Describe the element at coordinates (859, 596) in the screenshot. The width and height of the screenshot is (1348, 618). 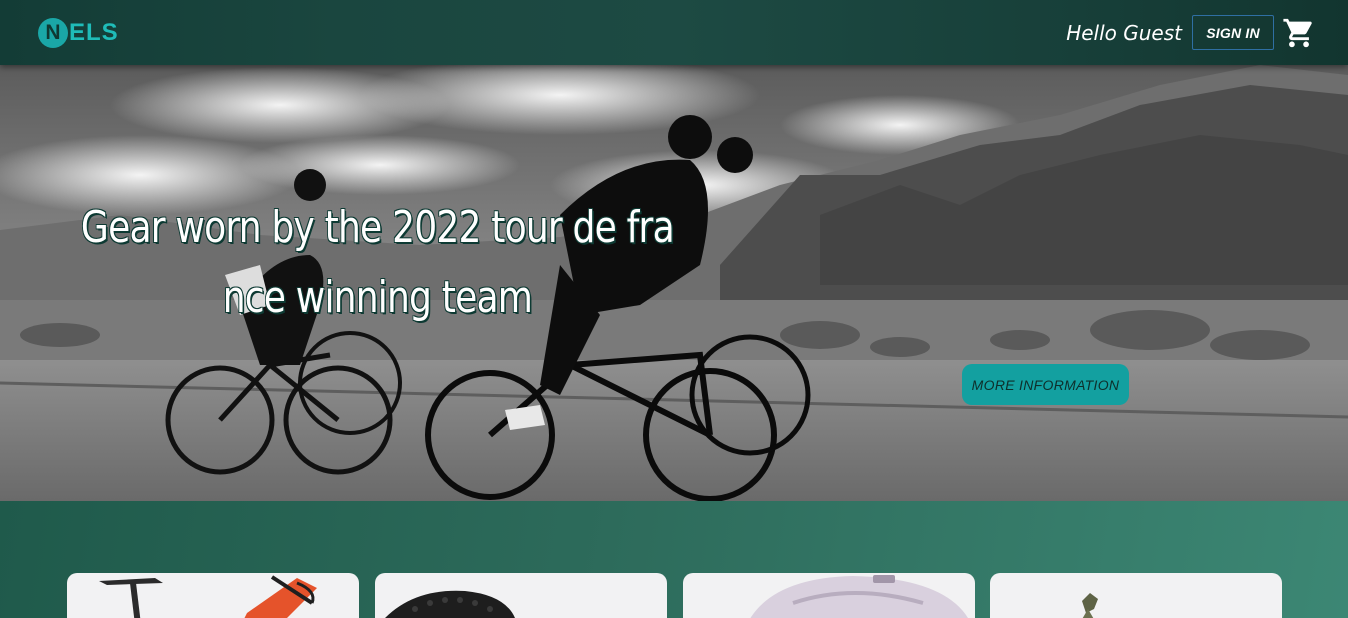
I see `helmet-image` at that location.